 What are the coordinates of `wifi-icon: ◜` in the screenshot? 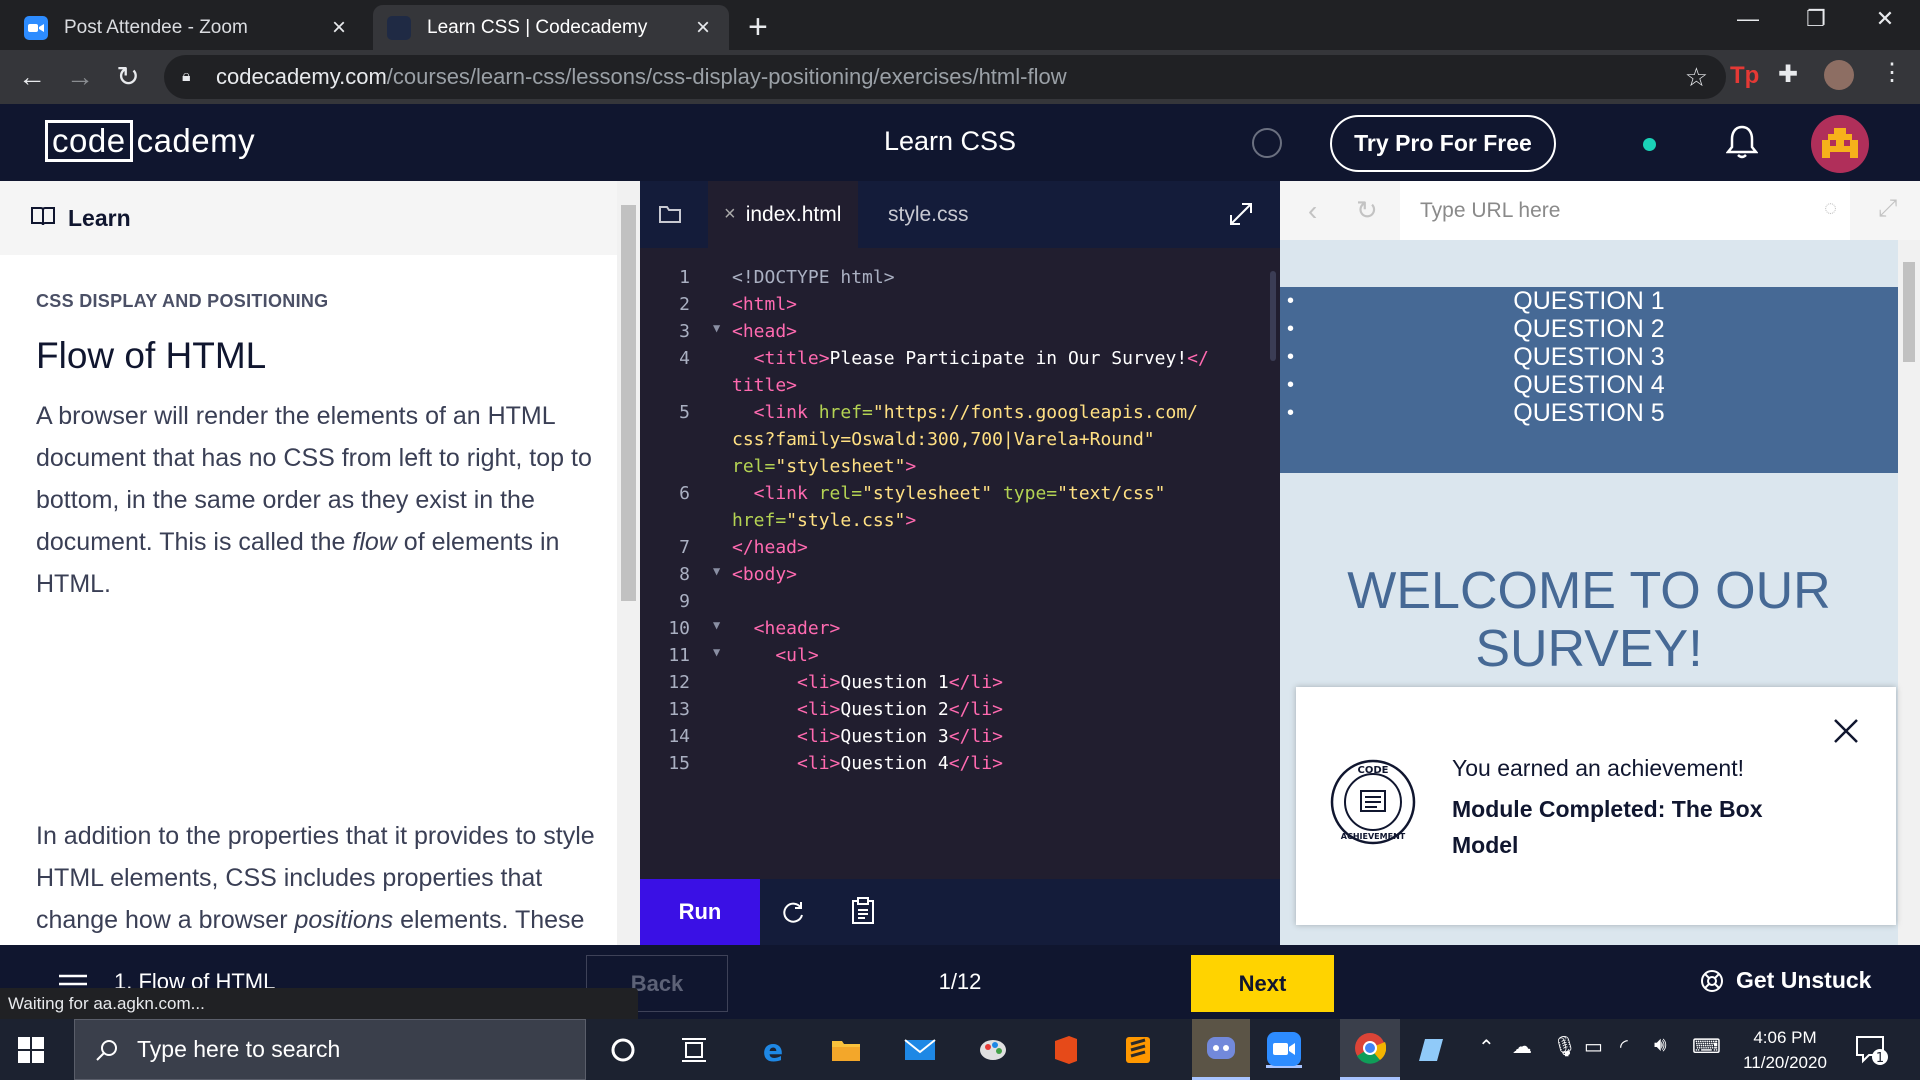 It's located at (1624, 1046).